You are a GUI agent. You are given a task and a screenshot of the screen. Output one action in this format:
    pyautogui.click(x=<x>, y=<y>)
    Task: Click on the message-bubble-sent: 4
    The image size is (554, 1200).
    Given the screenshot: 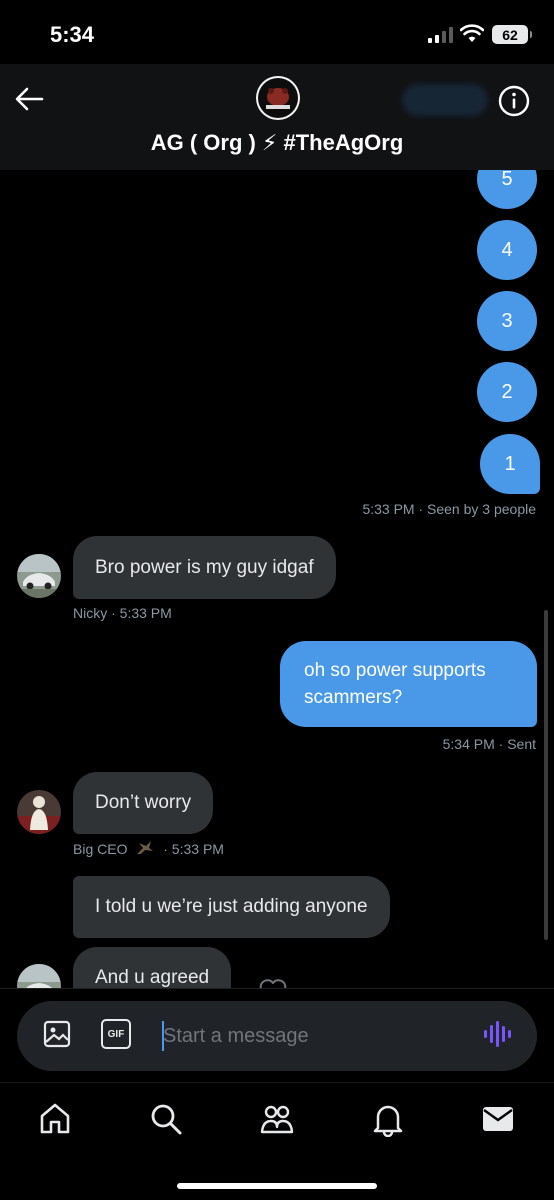 What is the action you would take?
    pyautogui.click(x=507, y=250)
    